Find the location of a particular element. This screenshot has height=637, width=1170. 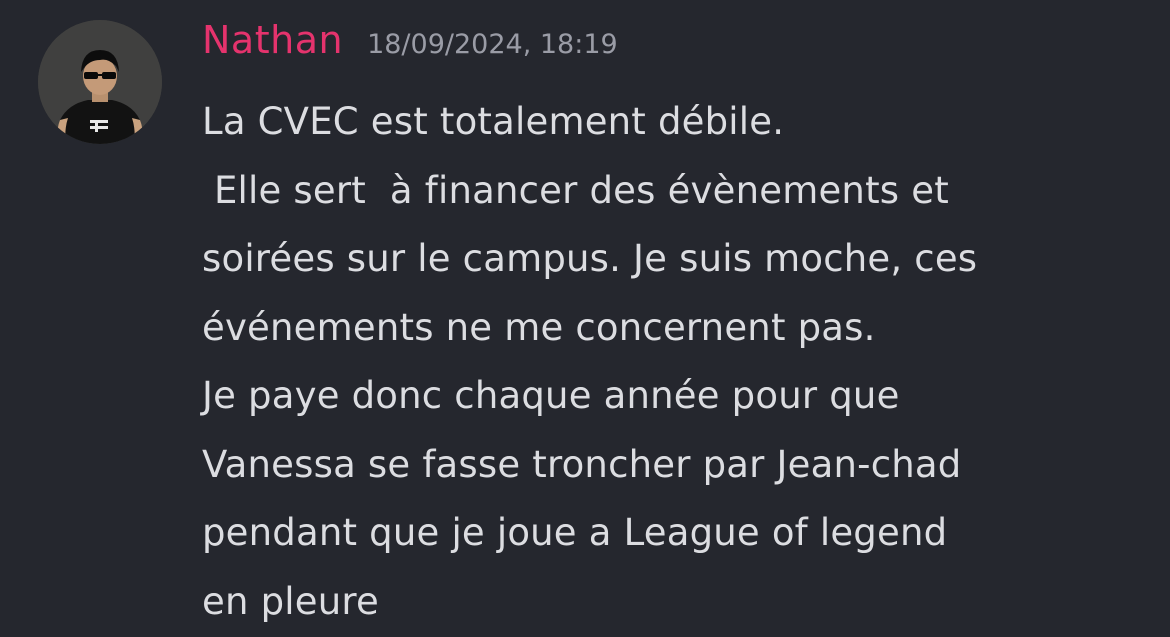

message-line: Je paye donc chaque année pour que is located at coordinates (551, 395).